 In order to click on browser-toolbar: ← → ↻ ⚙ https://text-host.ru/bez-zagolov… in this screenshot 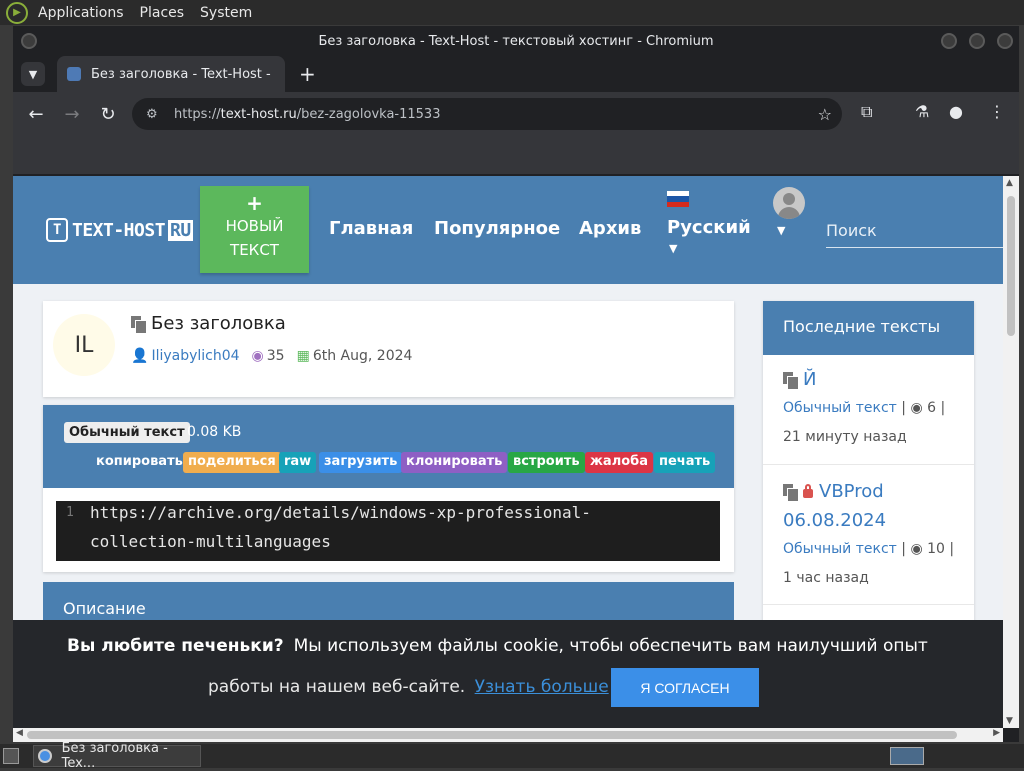, I will do `click(516, 114)`.